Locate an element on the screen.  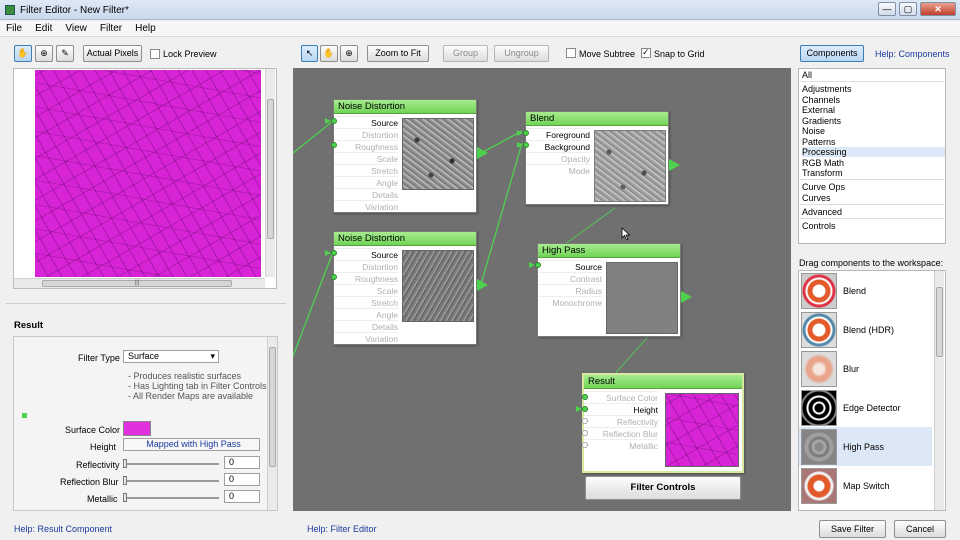
category-curves: Curves is located at coordinates (873, 198).